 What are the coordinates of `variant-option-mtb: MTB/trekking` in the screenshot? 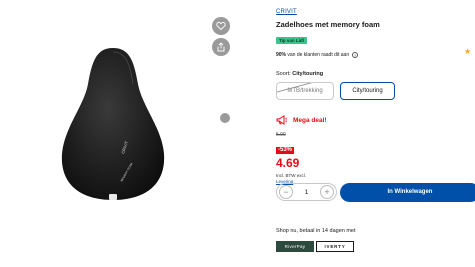 It's located at (305, 91).